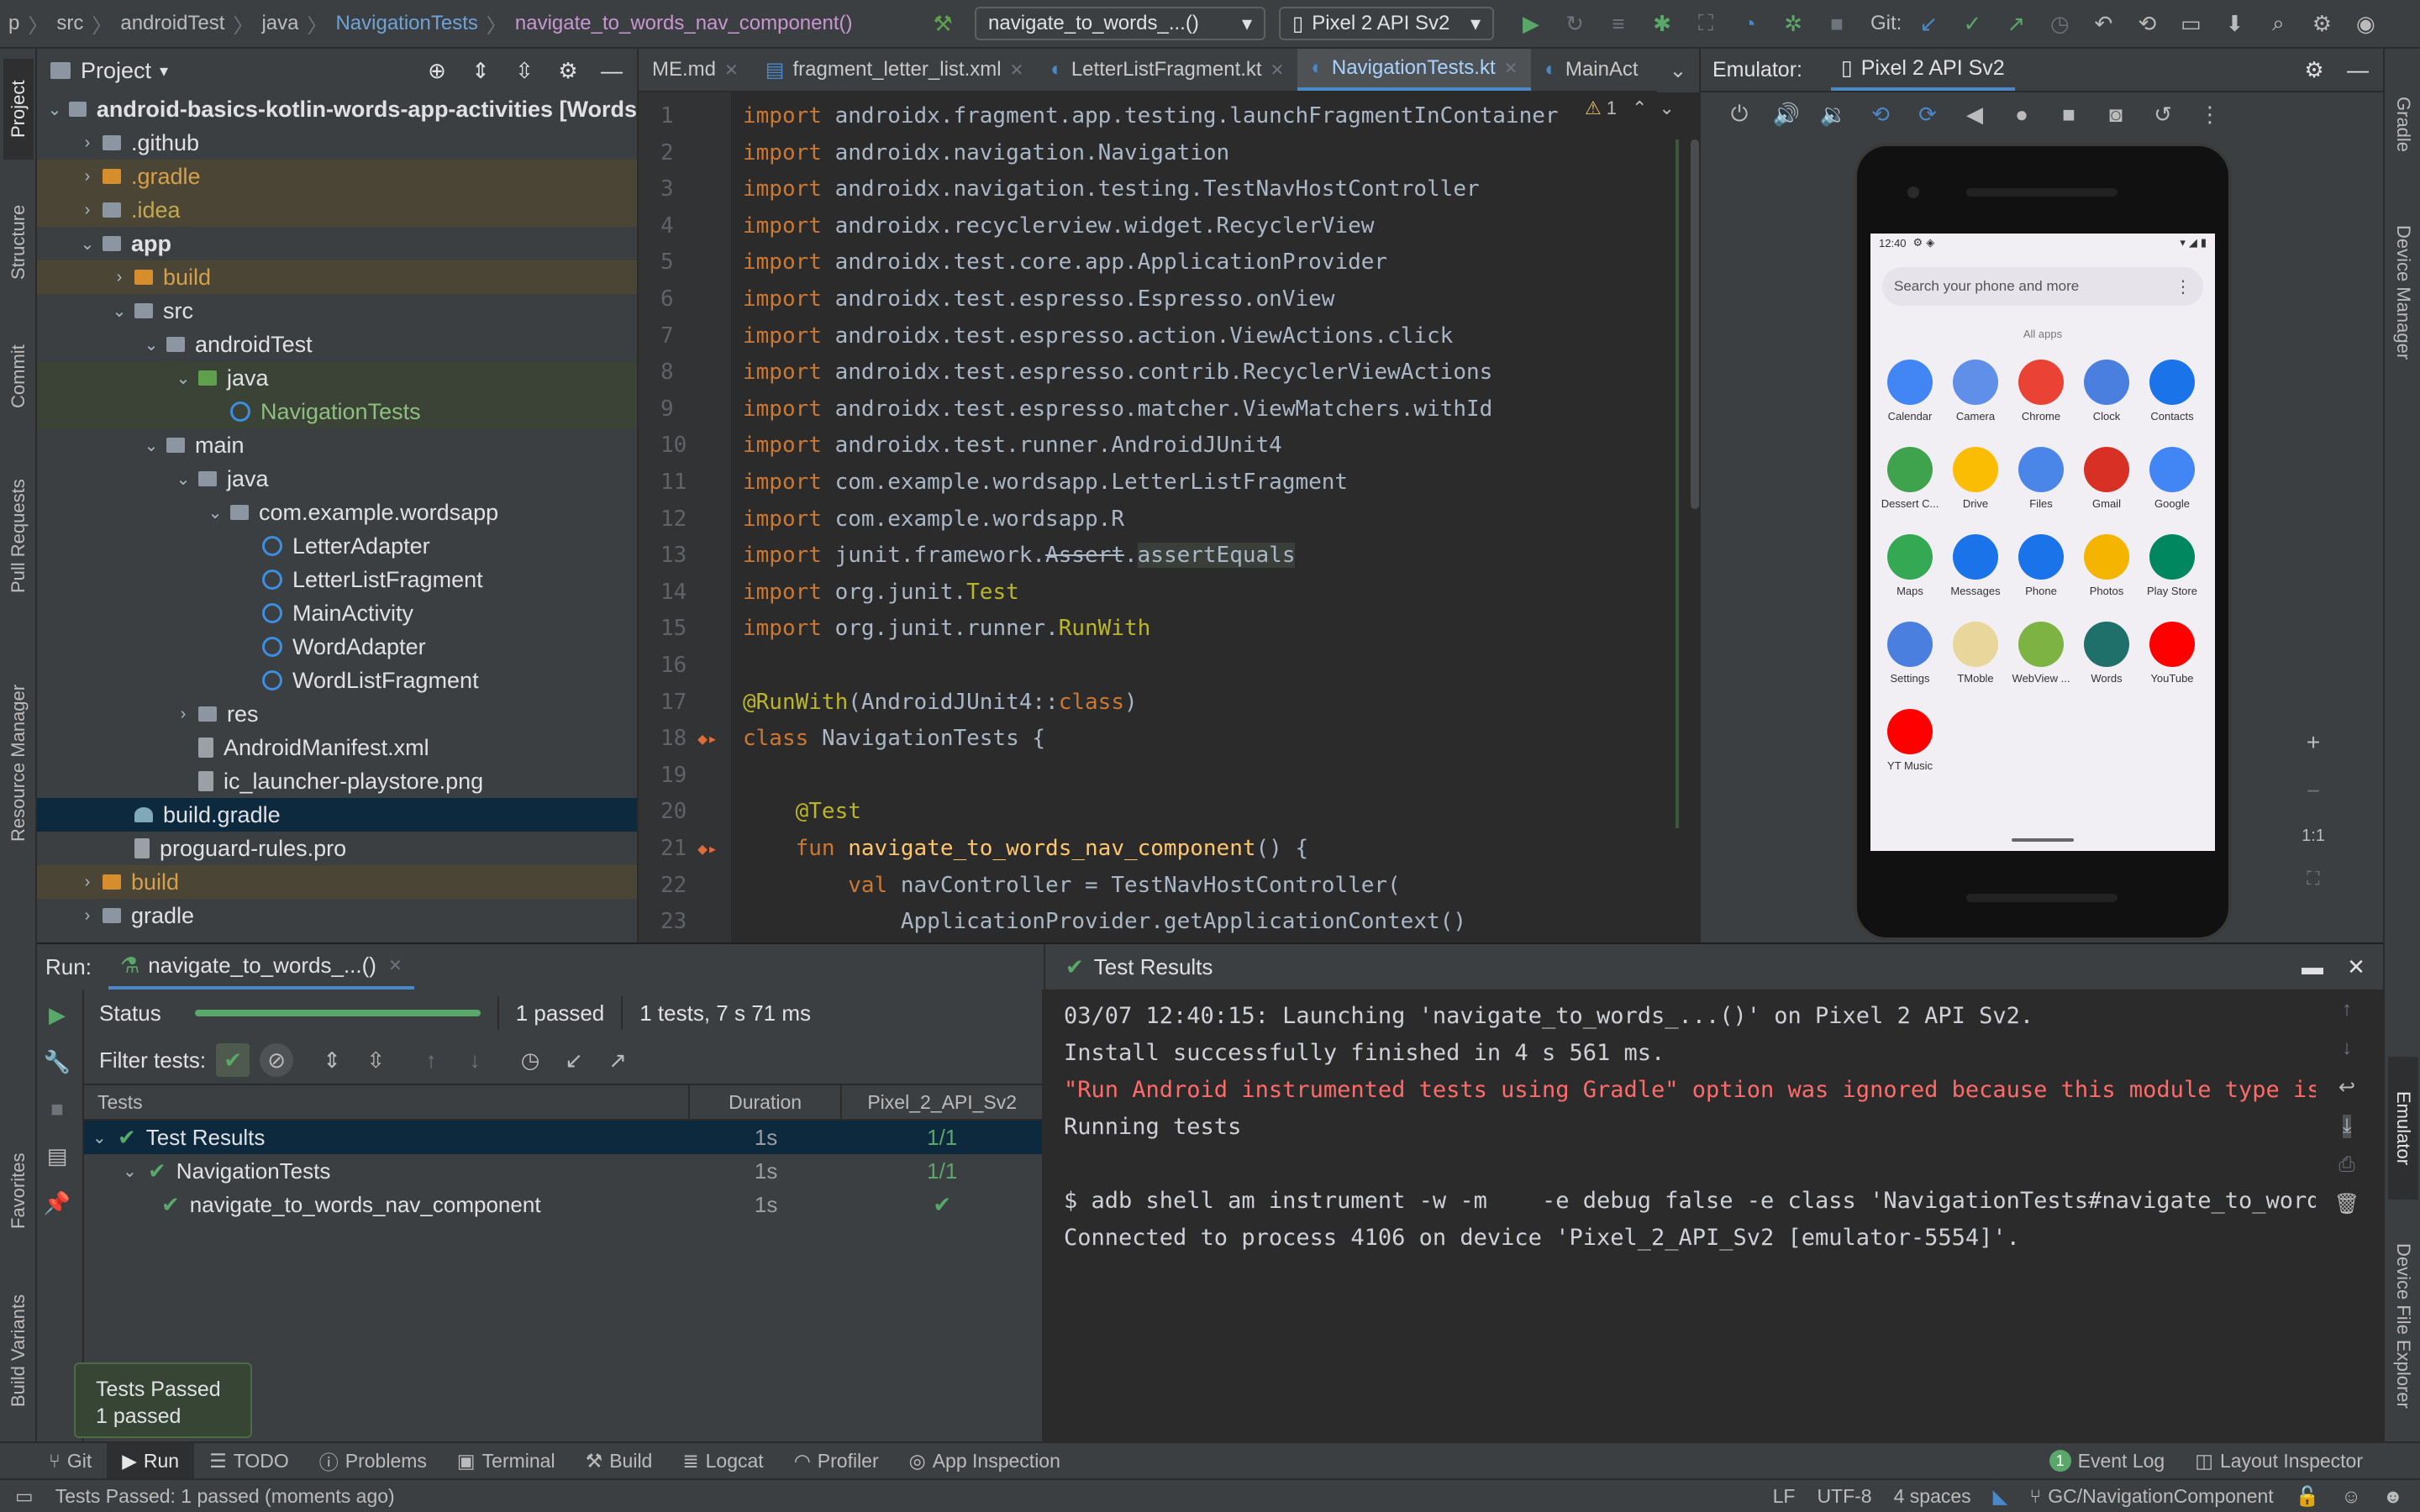 The image size is (2420, 1512). What do you see at coordinates (1574, 23) in the screenshot?
I see `rerun-icon: ↻` at bounding box center [1574, 23].